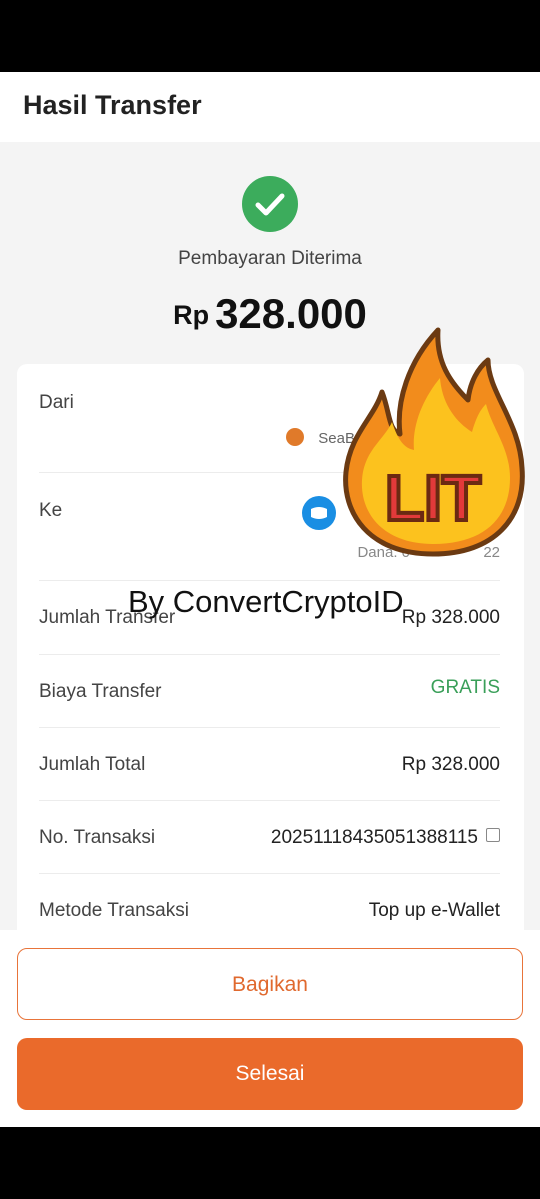 This screenshot has height=1199, width=540. Describe the element at coordinates (270, 984) in the screenshot. I see `share-button: Bagikan` at that location.